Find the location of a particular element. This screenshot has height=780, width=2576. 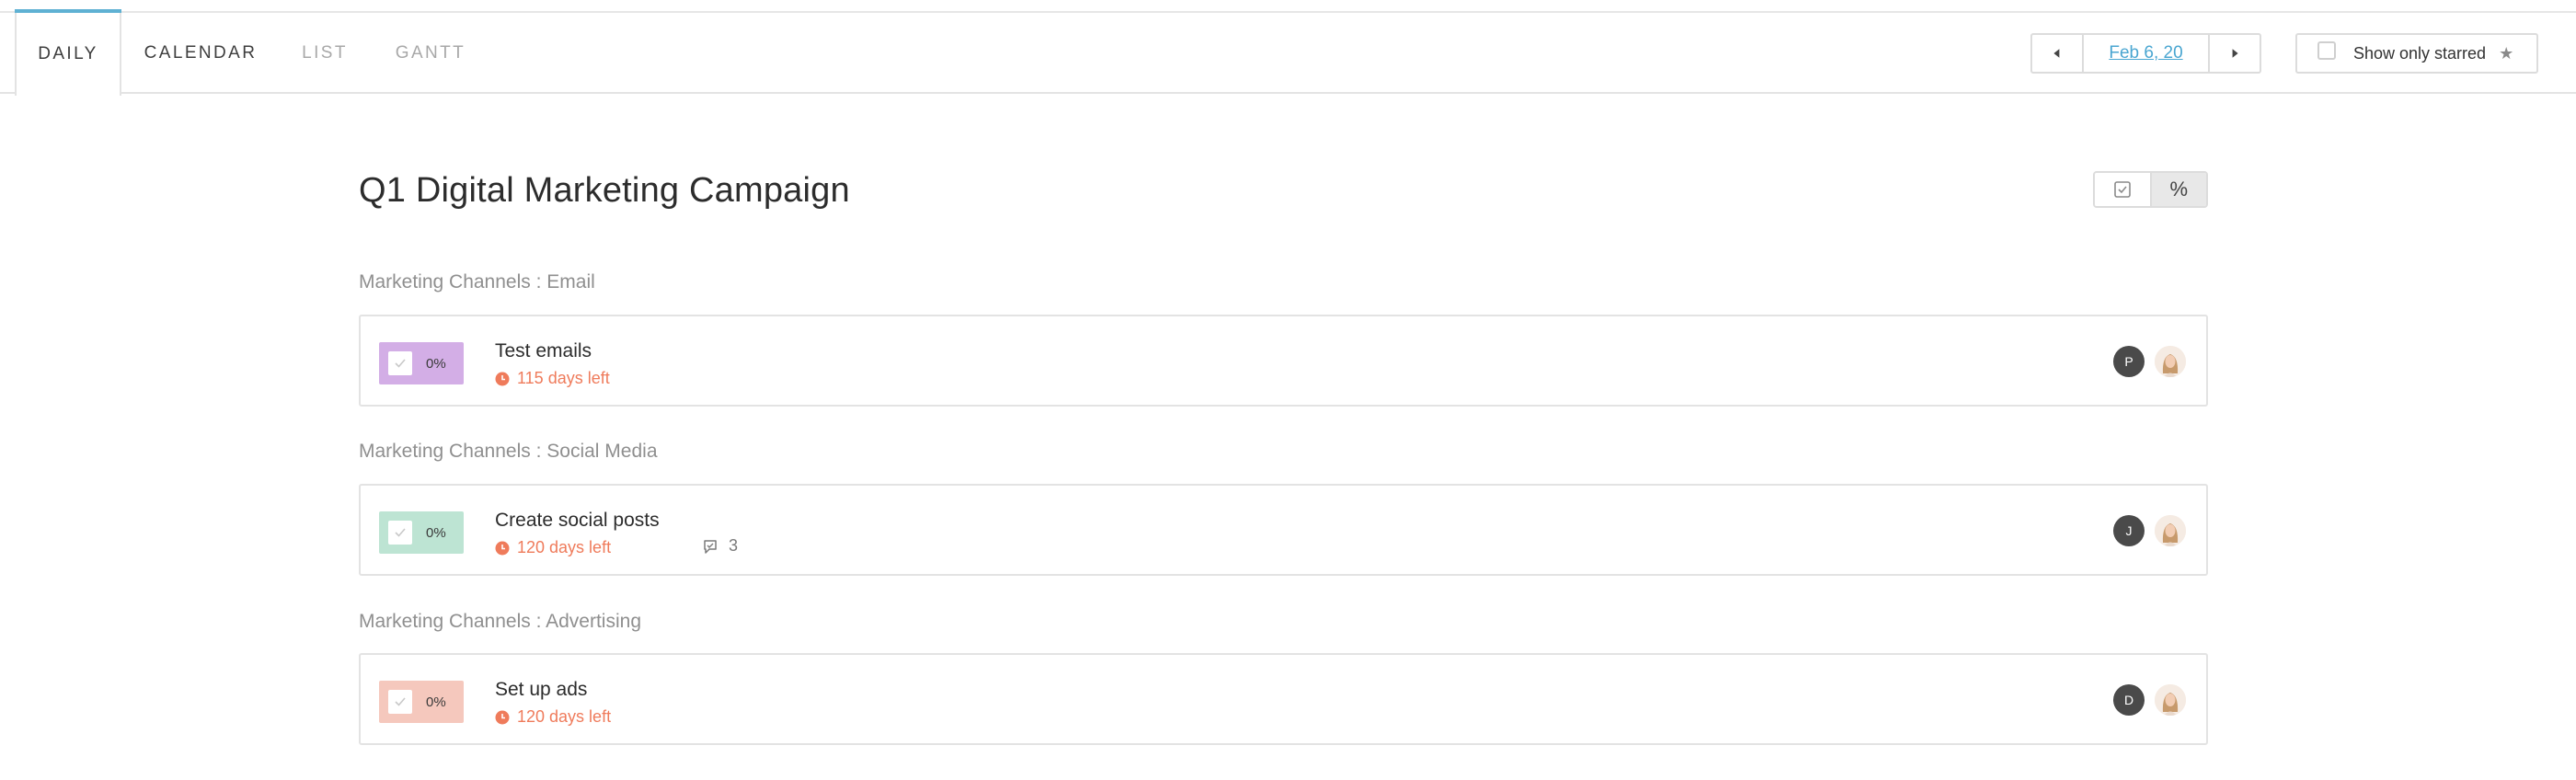

tab-gantt: GANTT is located at coordinates (430, 53).